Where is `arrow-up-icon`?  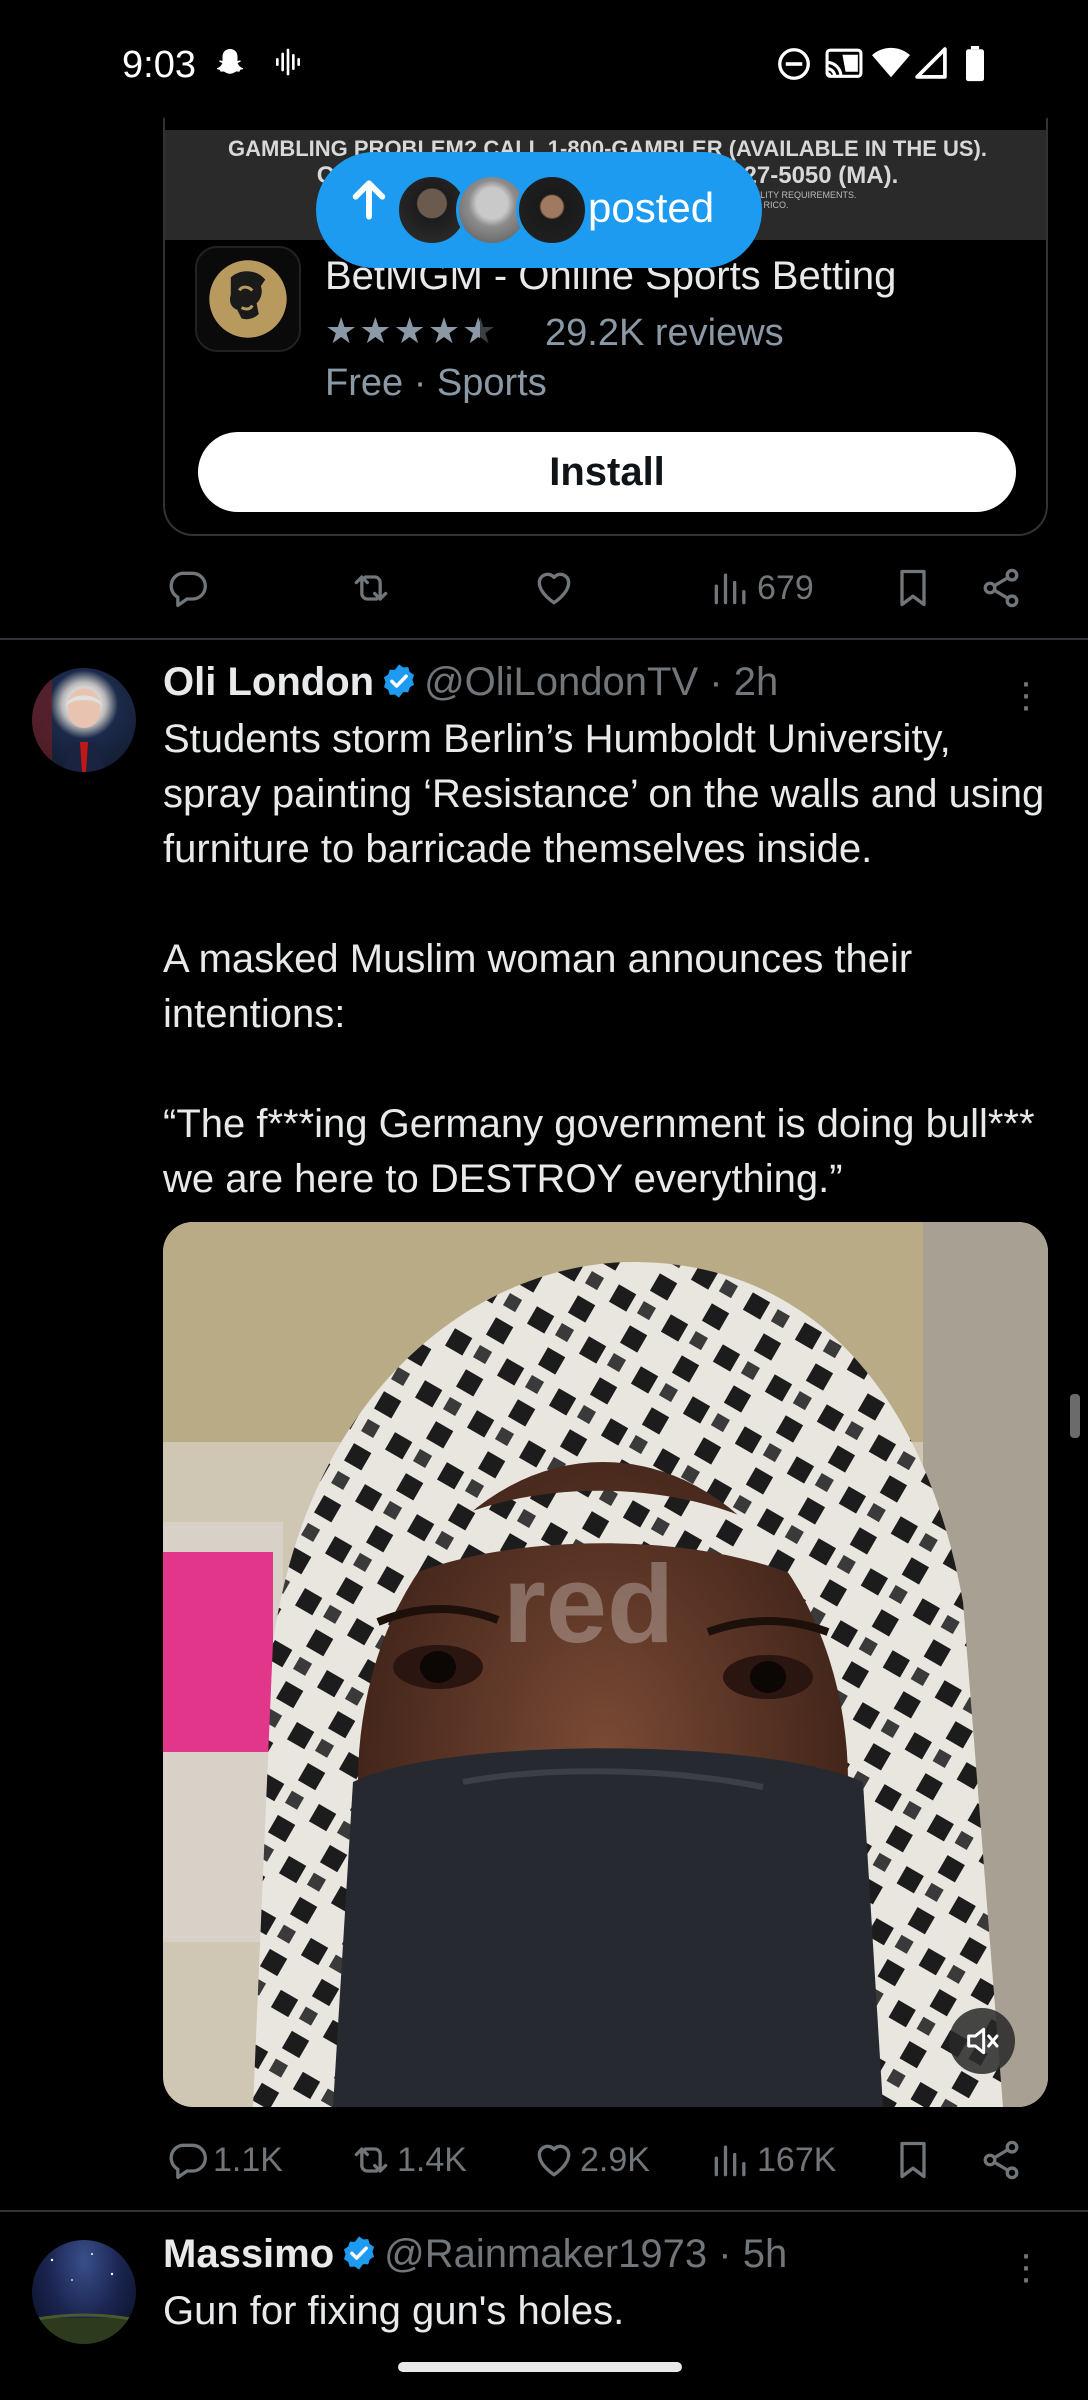 arrow-up-icon is located at coordinates (369, 205).